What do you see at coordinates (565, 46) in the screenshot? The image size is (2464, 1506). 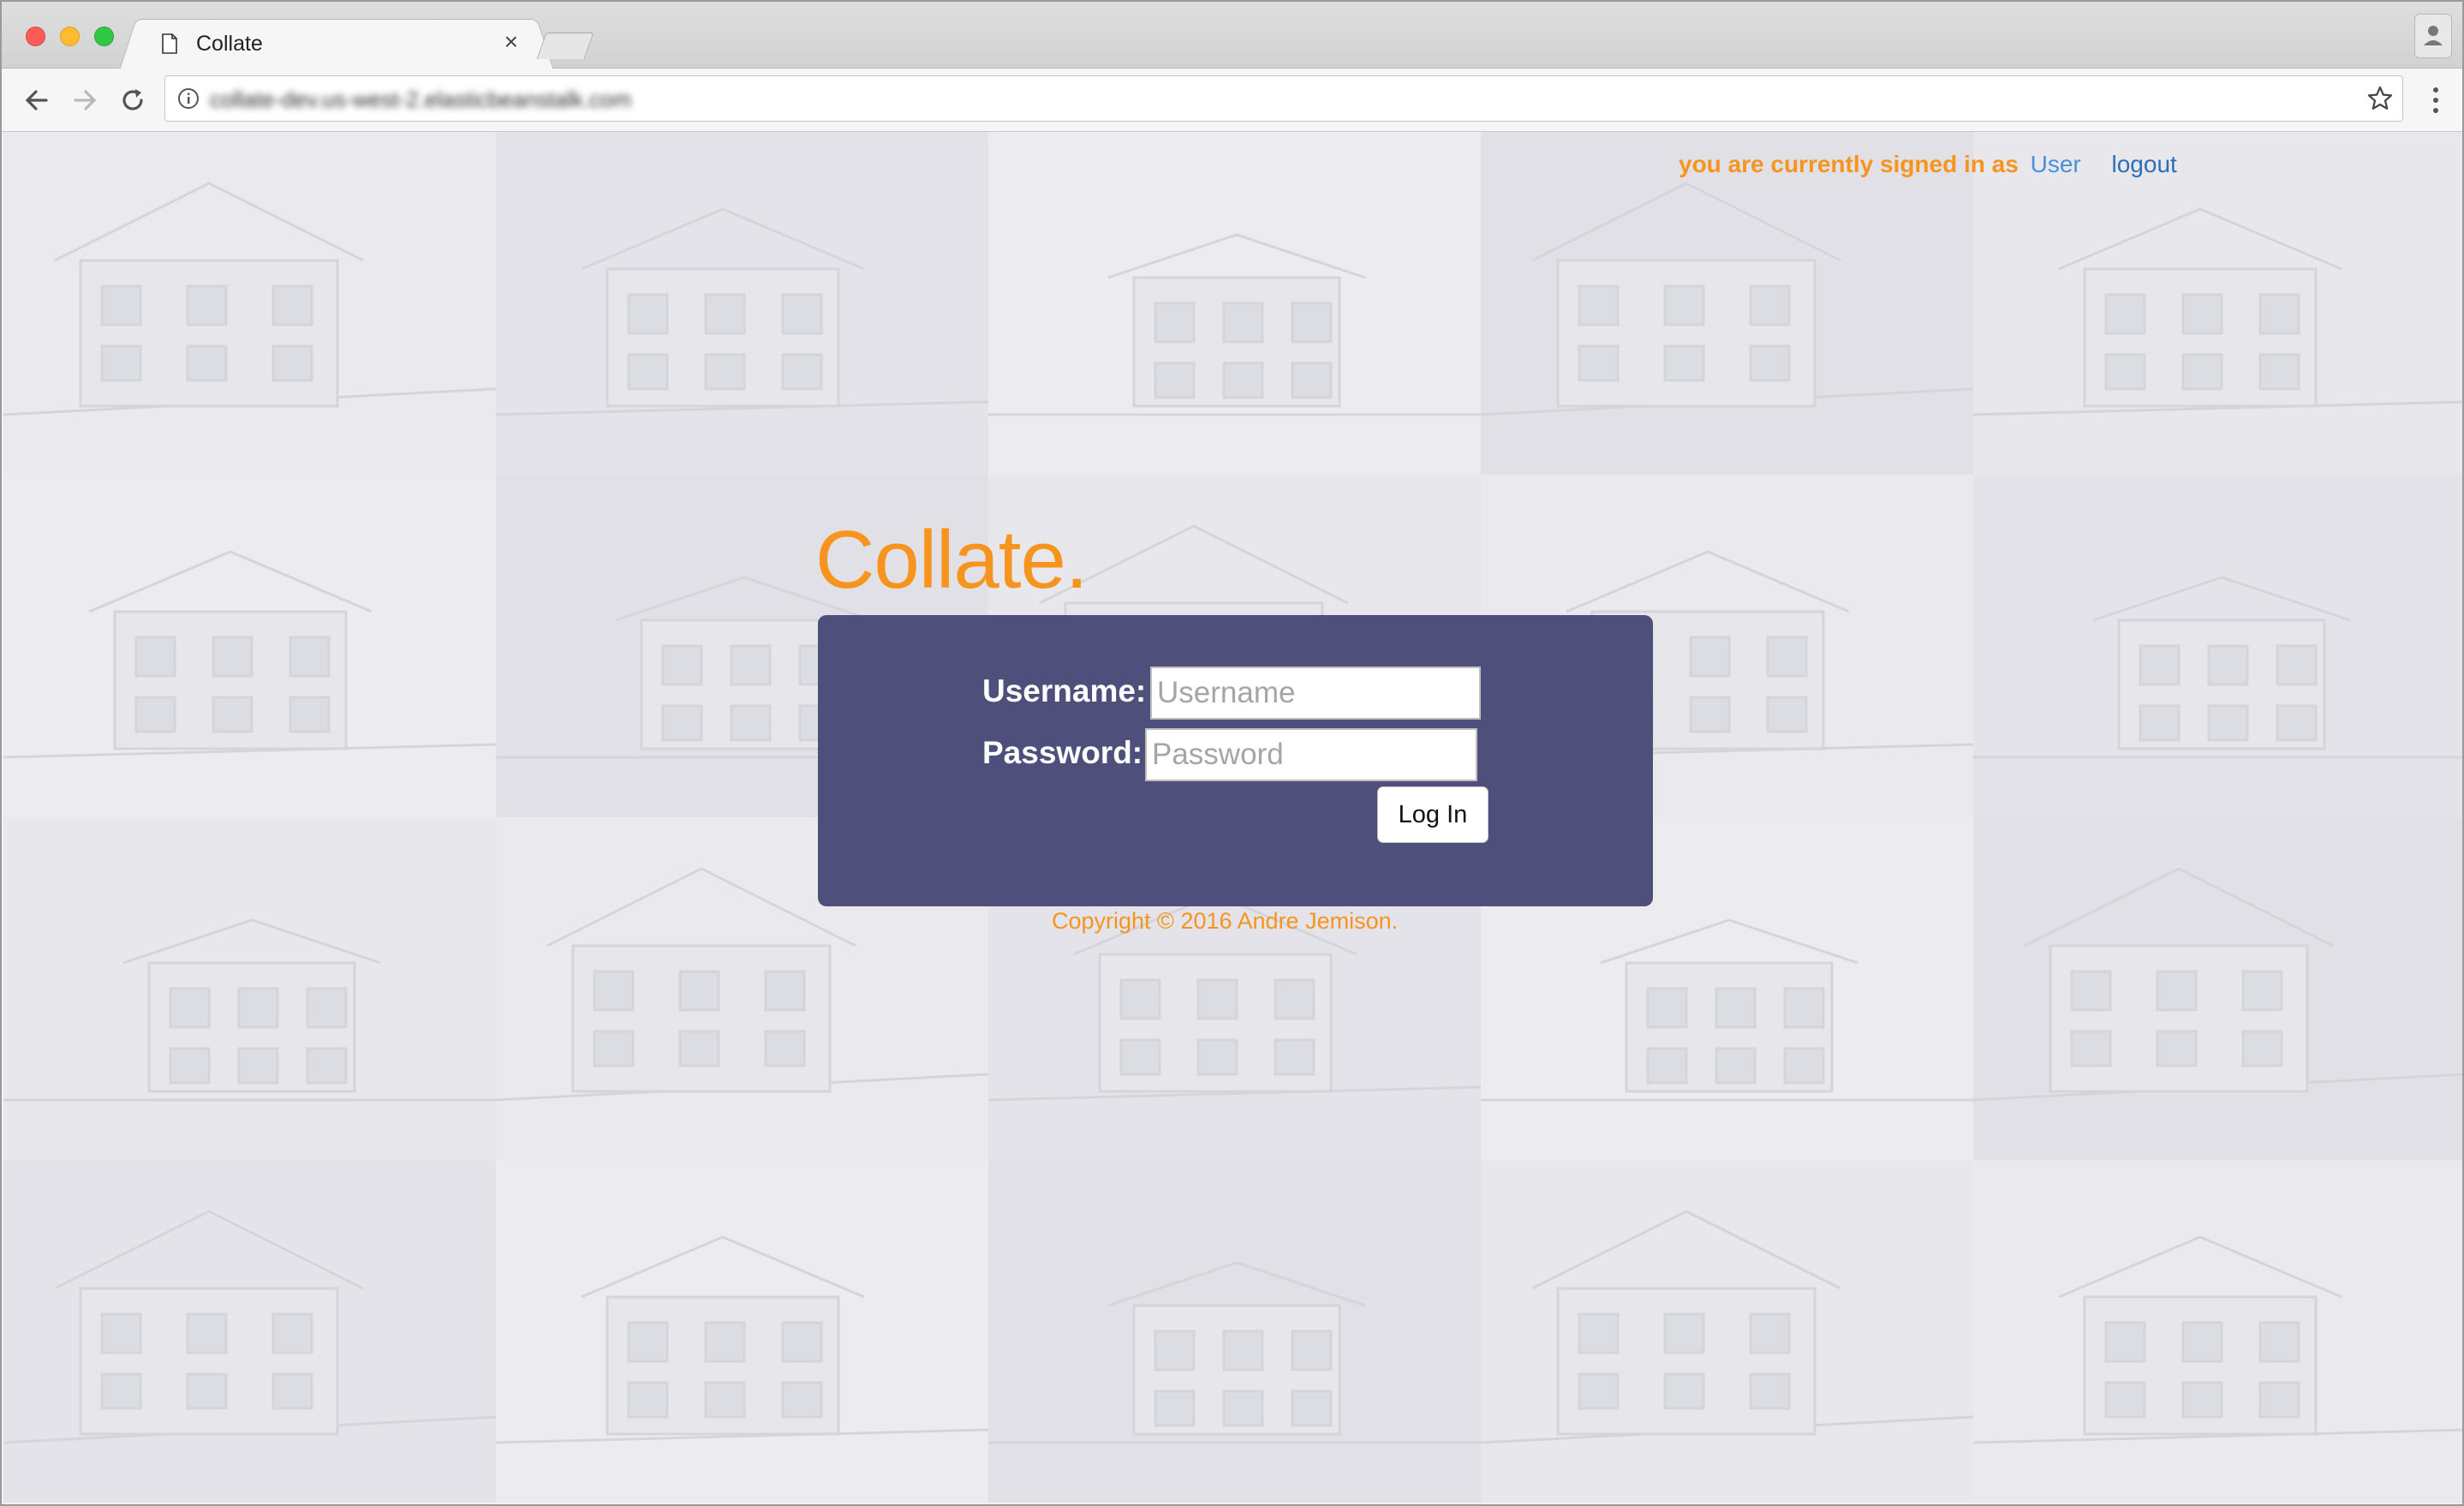 I see `new-tab-button` at bounding box center [565, 46].